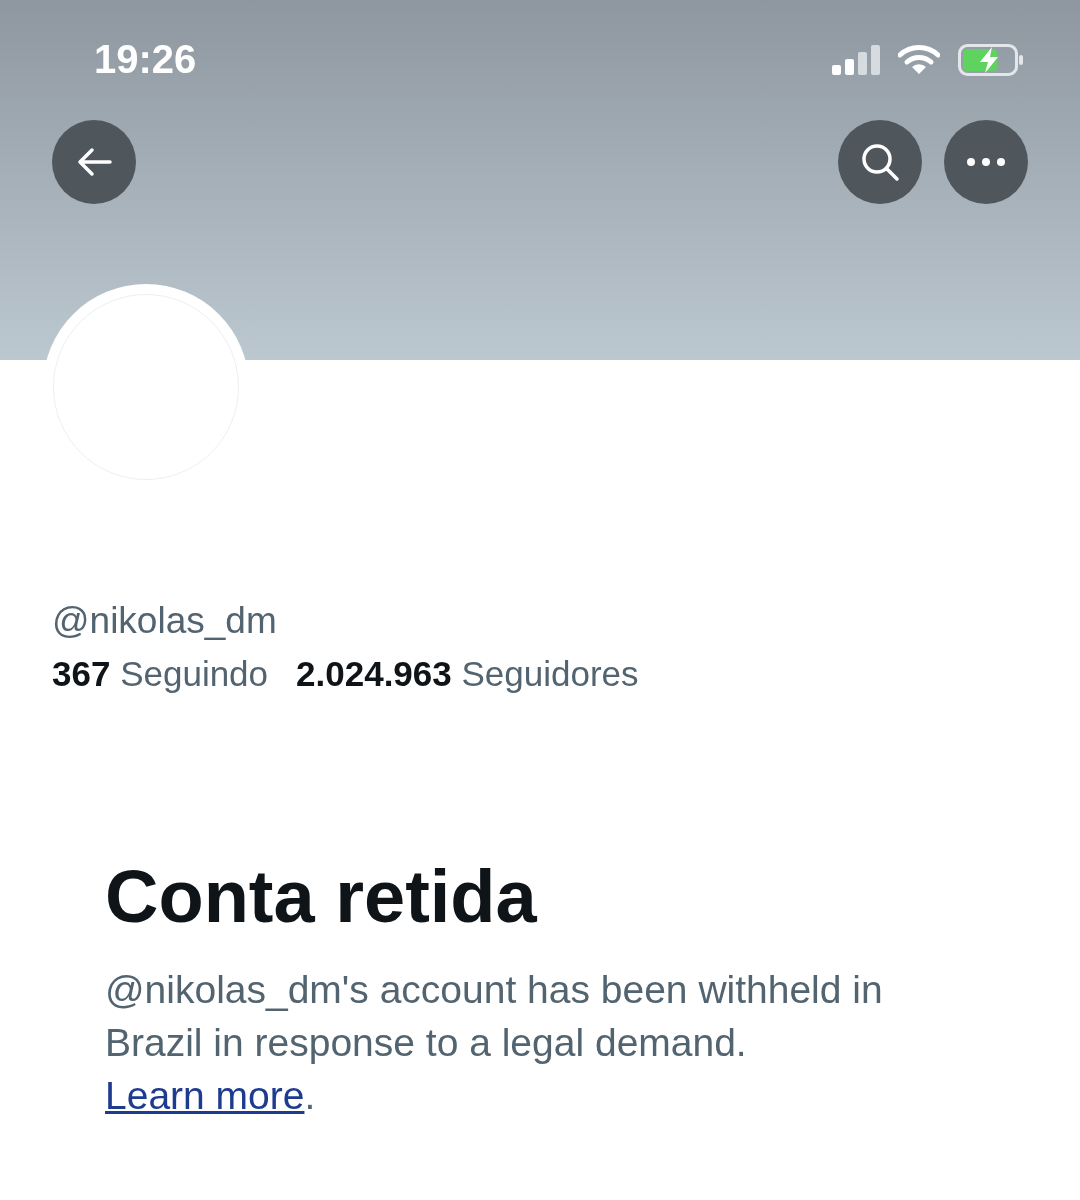  Describe the element at coordinates (856, 60) in the screenshot. I see `signal-icon` at that location.